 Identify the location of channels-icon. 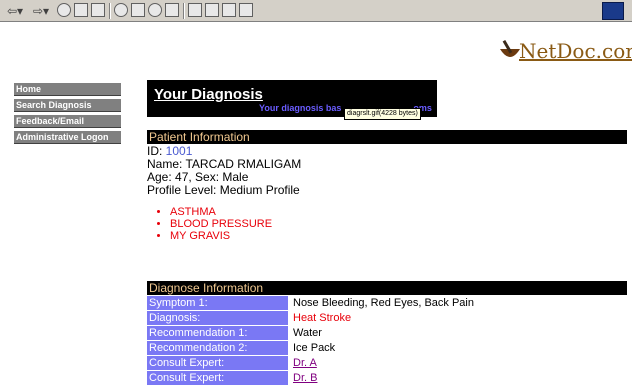
(172, 10).